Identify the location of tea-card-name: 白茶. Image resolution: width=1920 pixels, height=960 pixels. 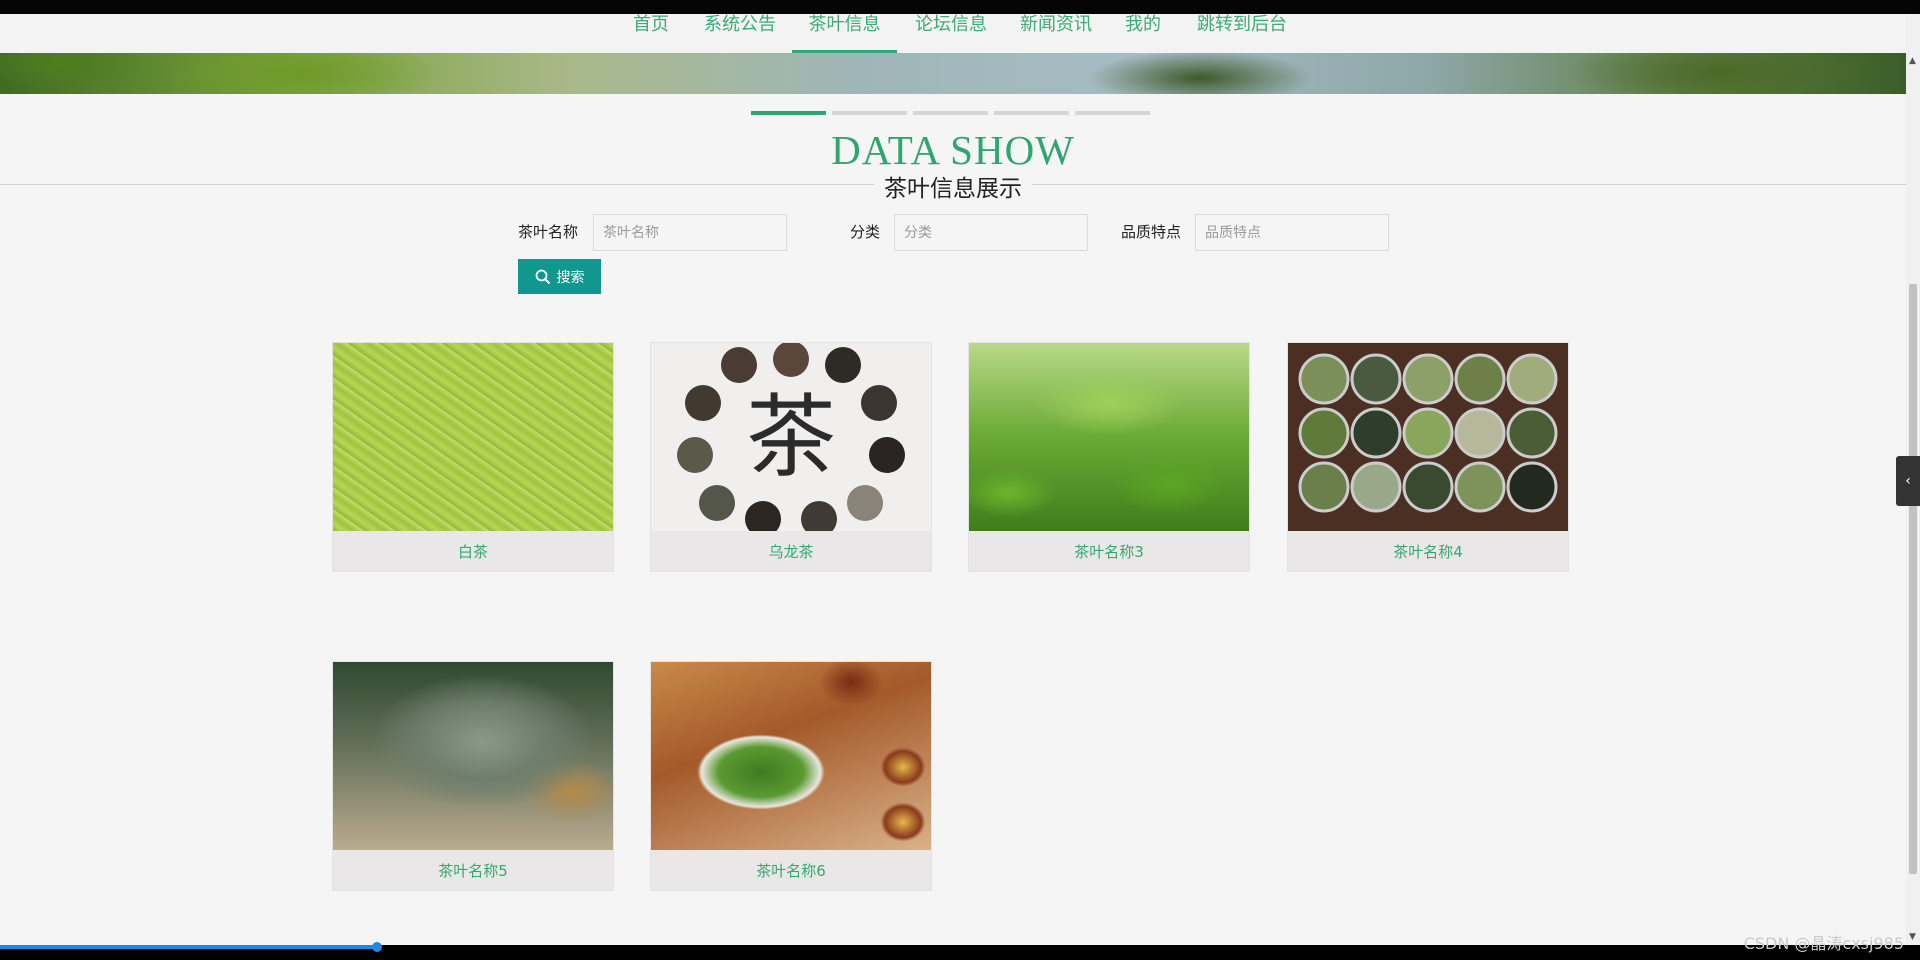
(473, 552).